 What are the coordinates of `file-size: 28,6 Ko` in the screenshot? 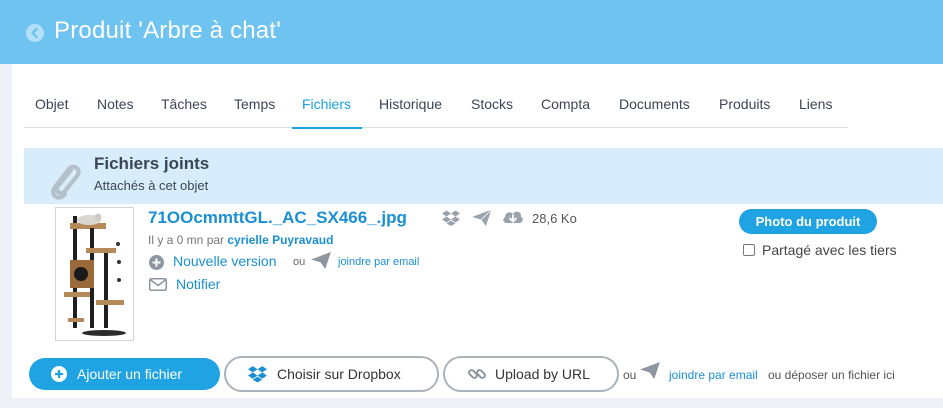 It's located at (554, 218).